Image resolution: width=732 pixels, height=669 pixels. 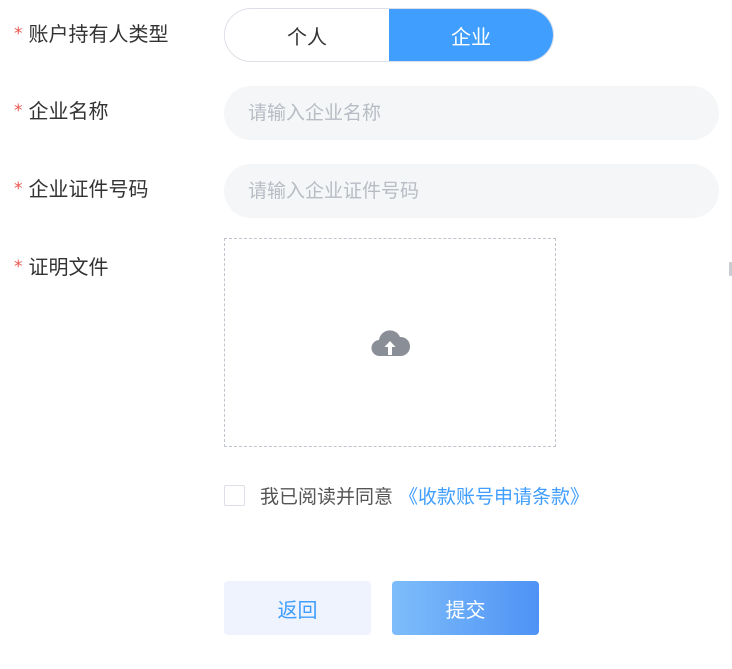 I want to click on company-cert-input, so click(x=471, y=191).